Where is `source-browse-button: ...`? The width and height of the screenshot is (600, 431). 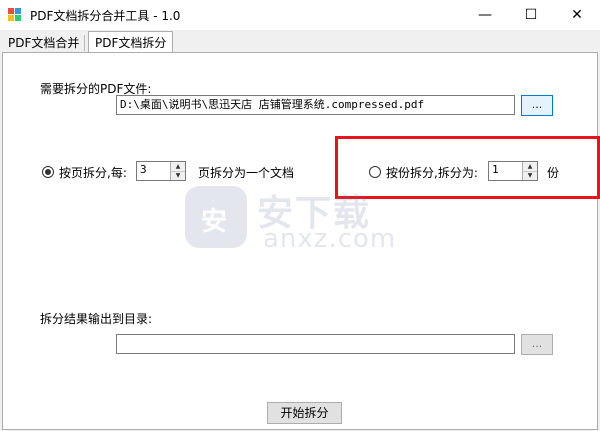 source-browse-button: ... is located at coordinates (537, 105).